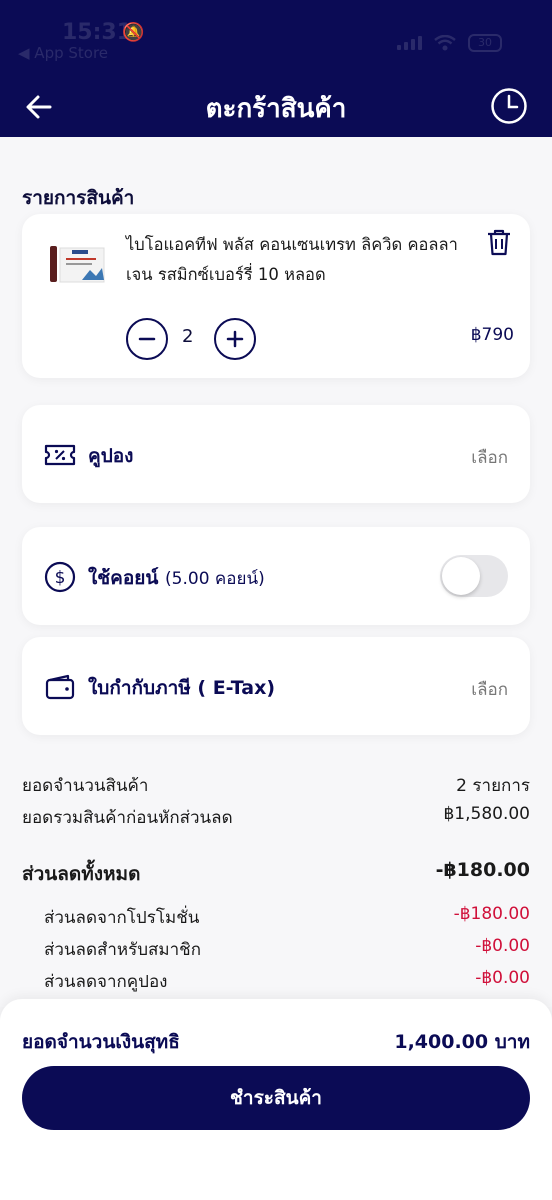  Describe the element at coordinates (60, 455) in the screenshot. I see `coupon-icon` at that location.